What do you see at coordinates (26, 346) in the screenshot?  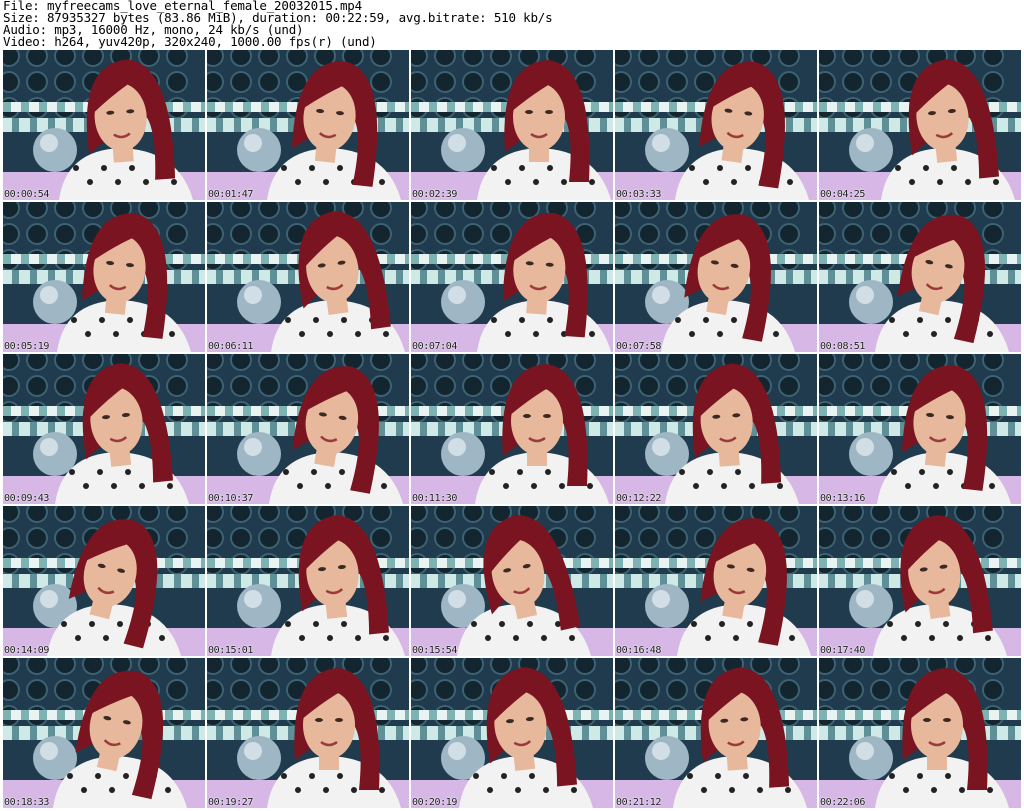 I see `thumbnail-timestamp: 00:05:19` at bounding box center [26, 346].